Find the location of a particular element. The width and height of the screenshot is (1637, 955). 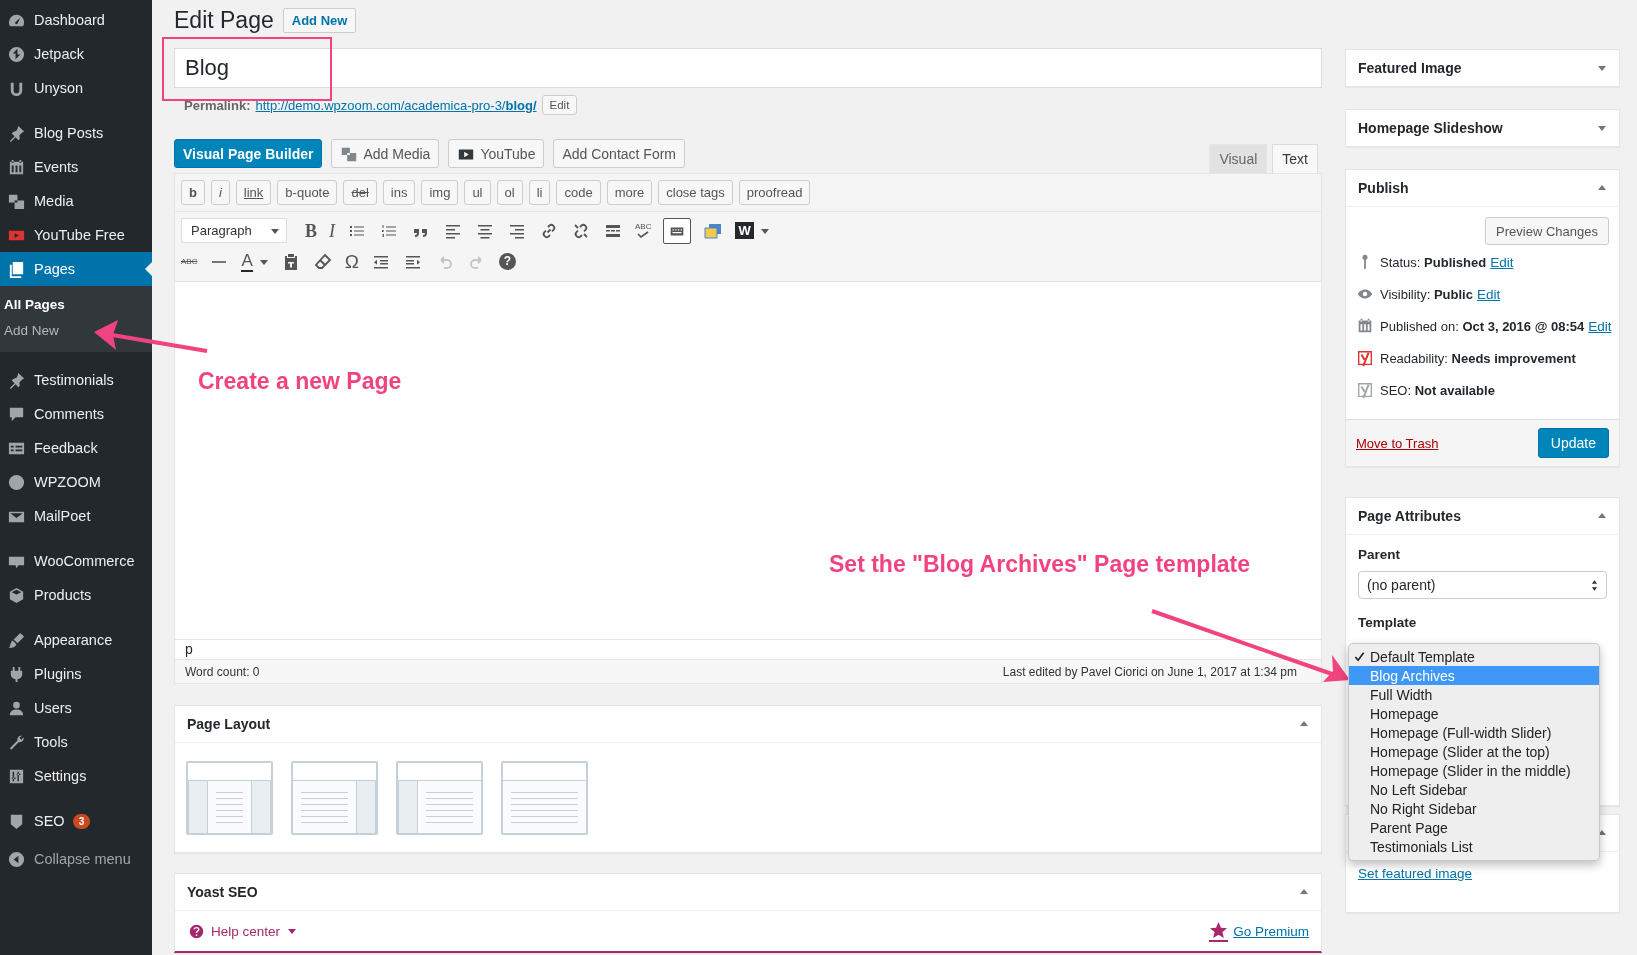

pages-icon is located at coordinates (16, 269).